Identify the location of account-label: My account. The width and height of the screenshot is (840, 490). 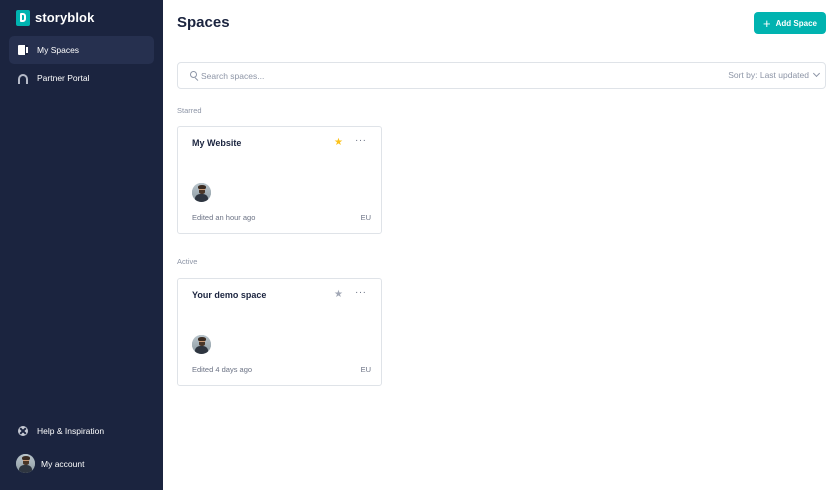
(63, 463).